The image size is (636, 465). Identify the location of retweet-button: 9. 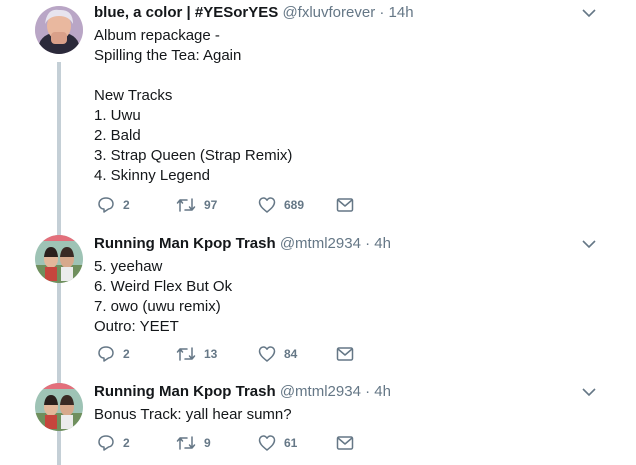
(193, 443).